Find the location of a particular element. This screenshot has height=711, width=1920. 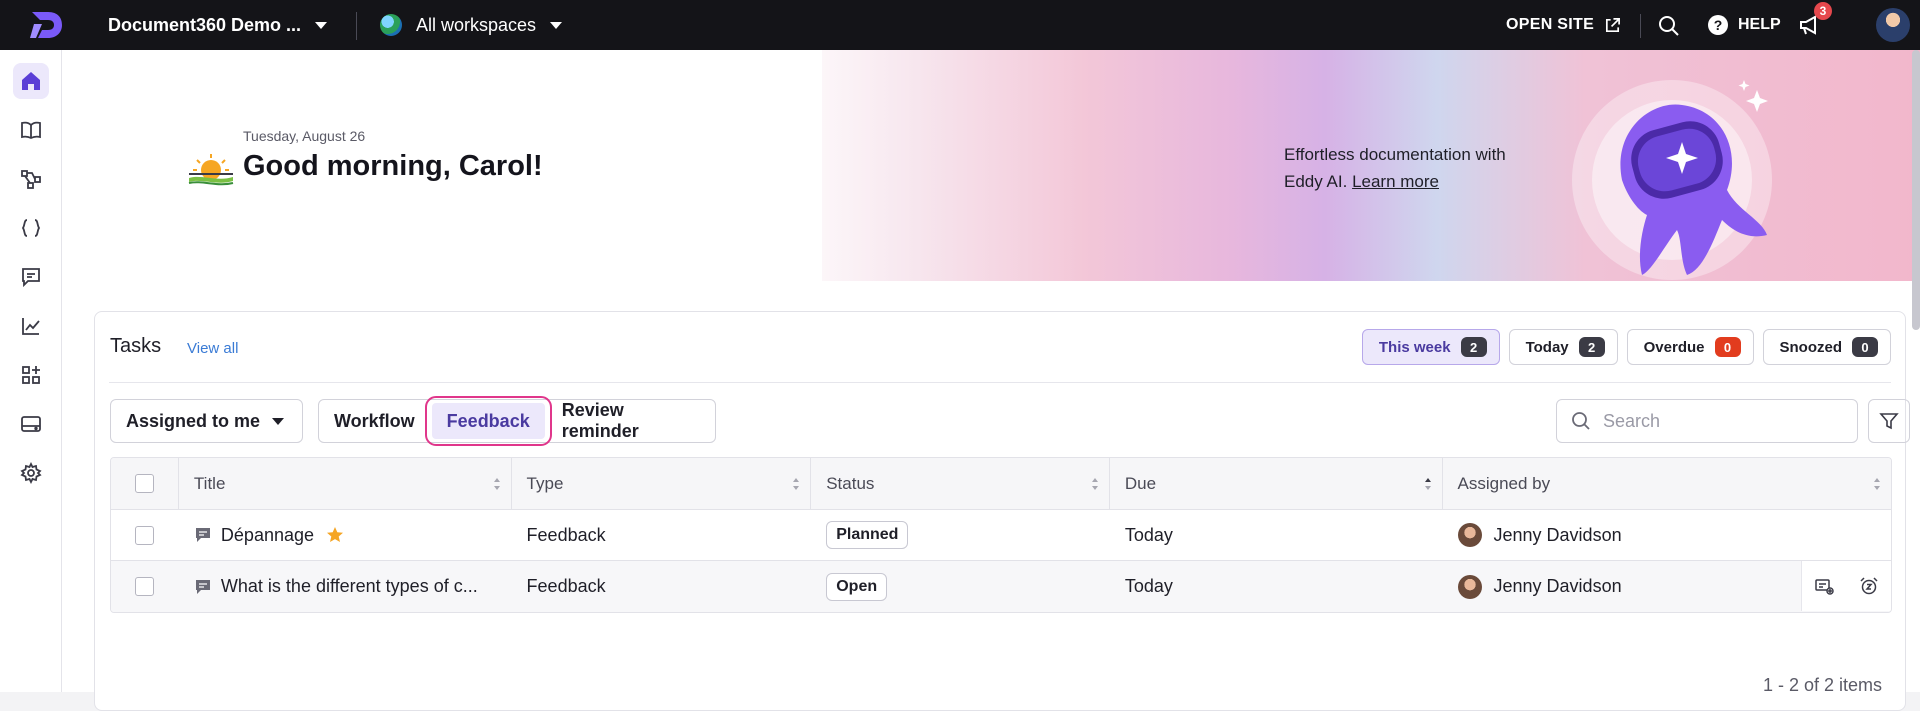

filter-label: Today is located at coordinates (1547, 347).